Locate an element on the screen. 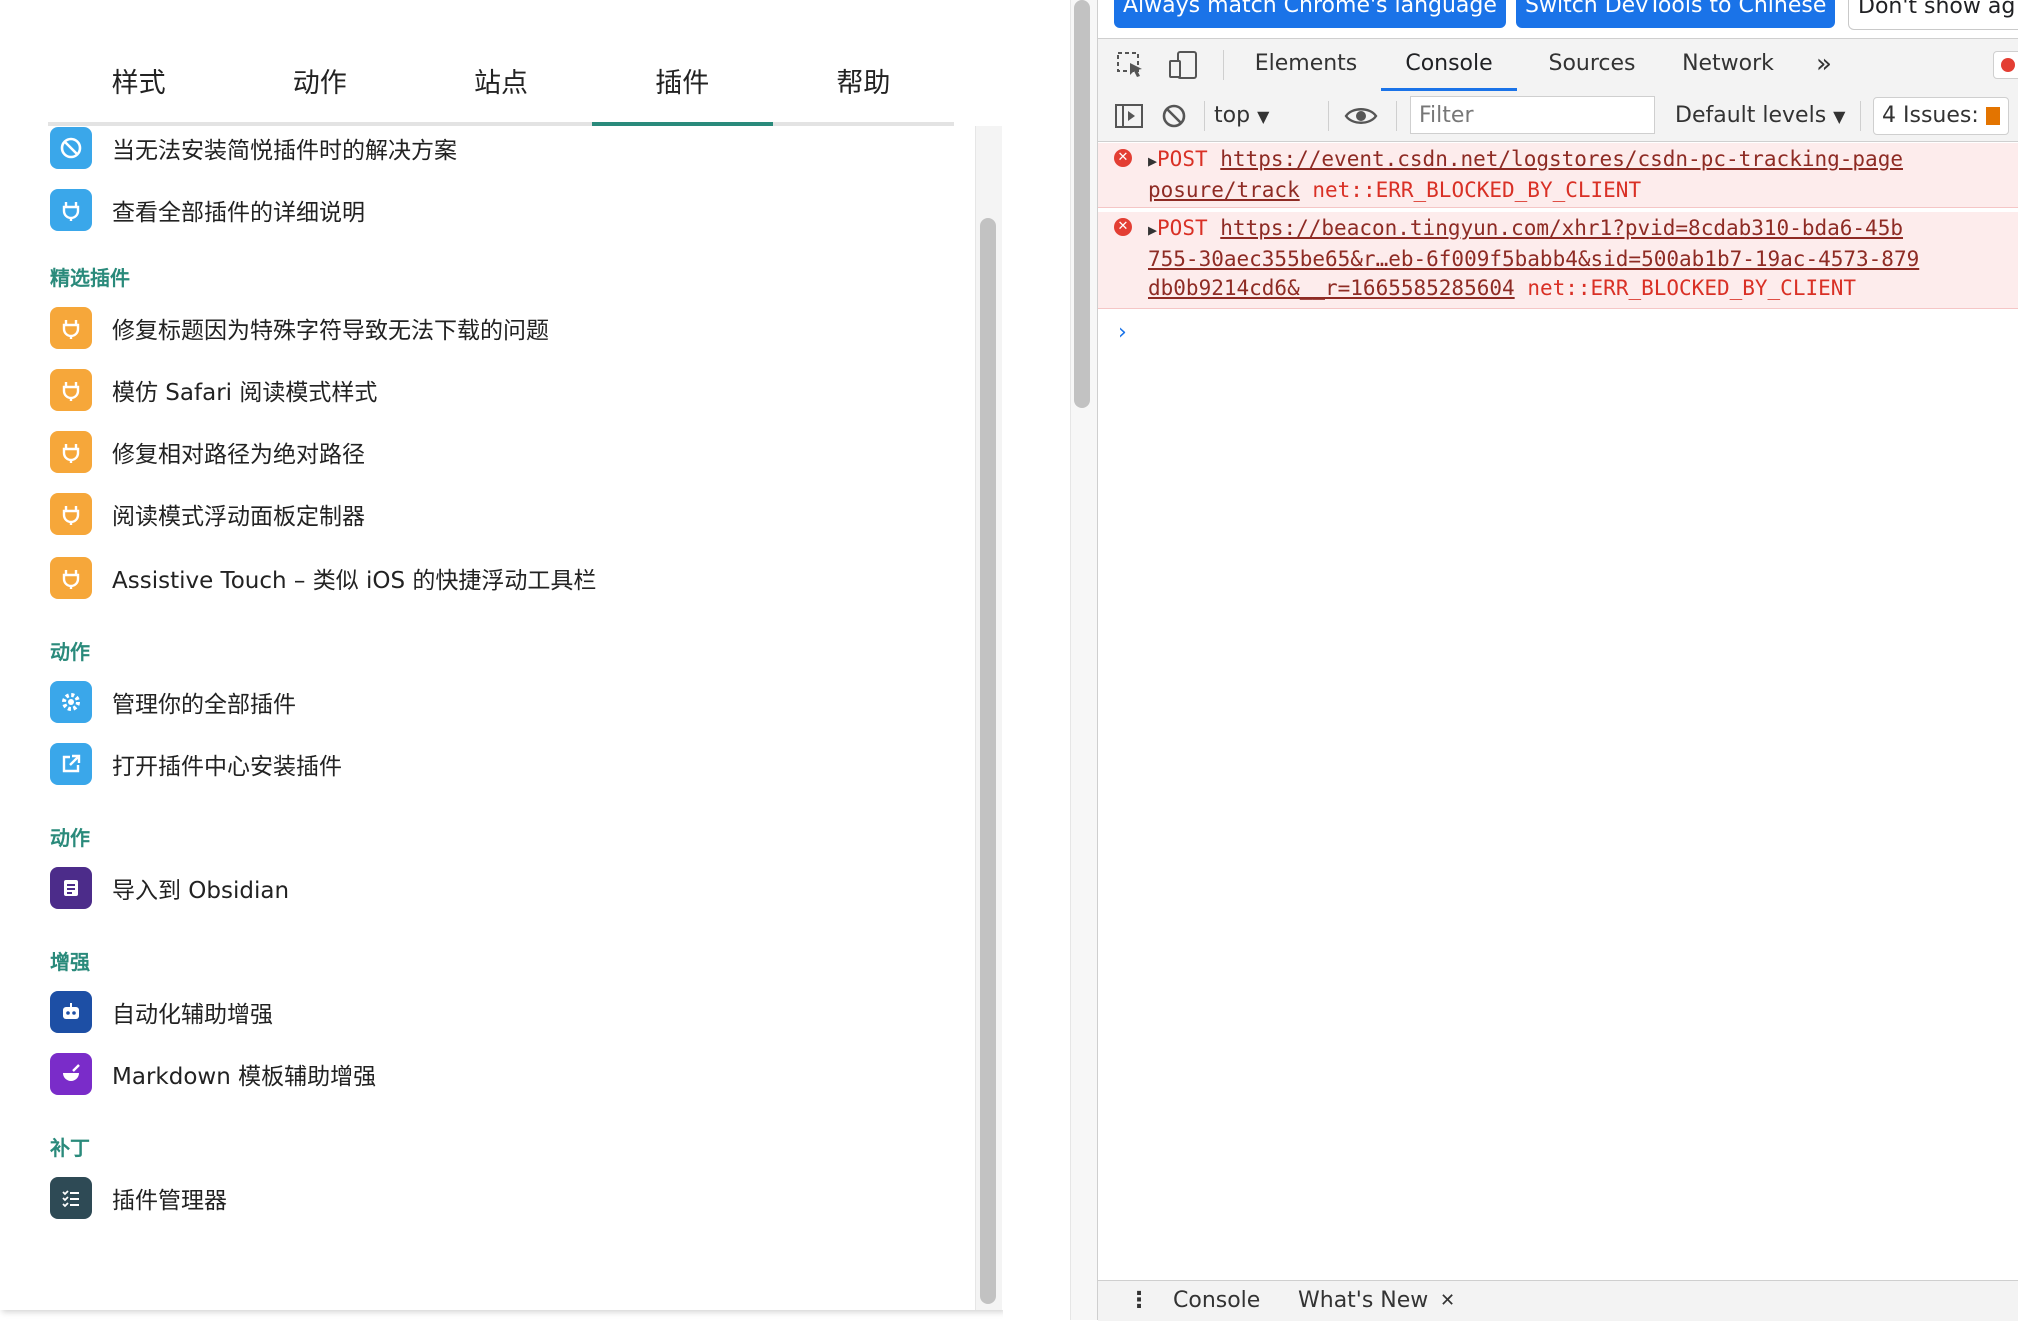  robot-icon is located at coordinates (71, 1012).